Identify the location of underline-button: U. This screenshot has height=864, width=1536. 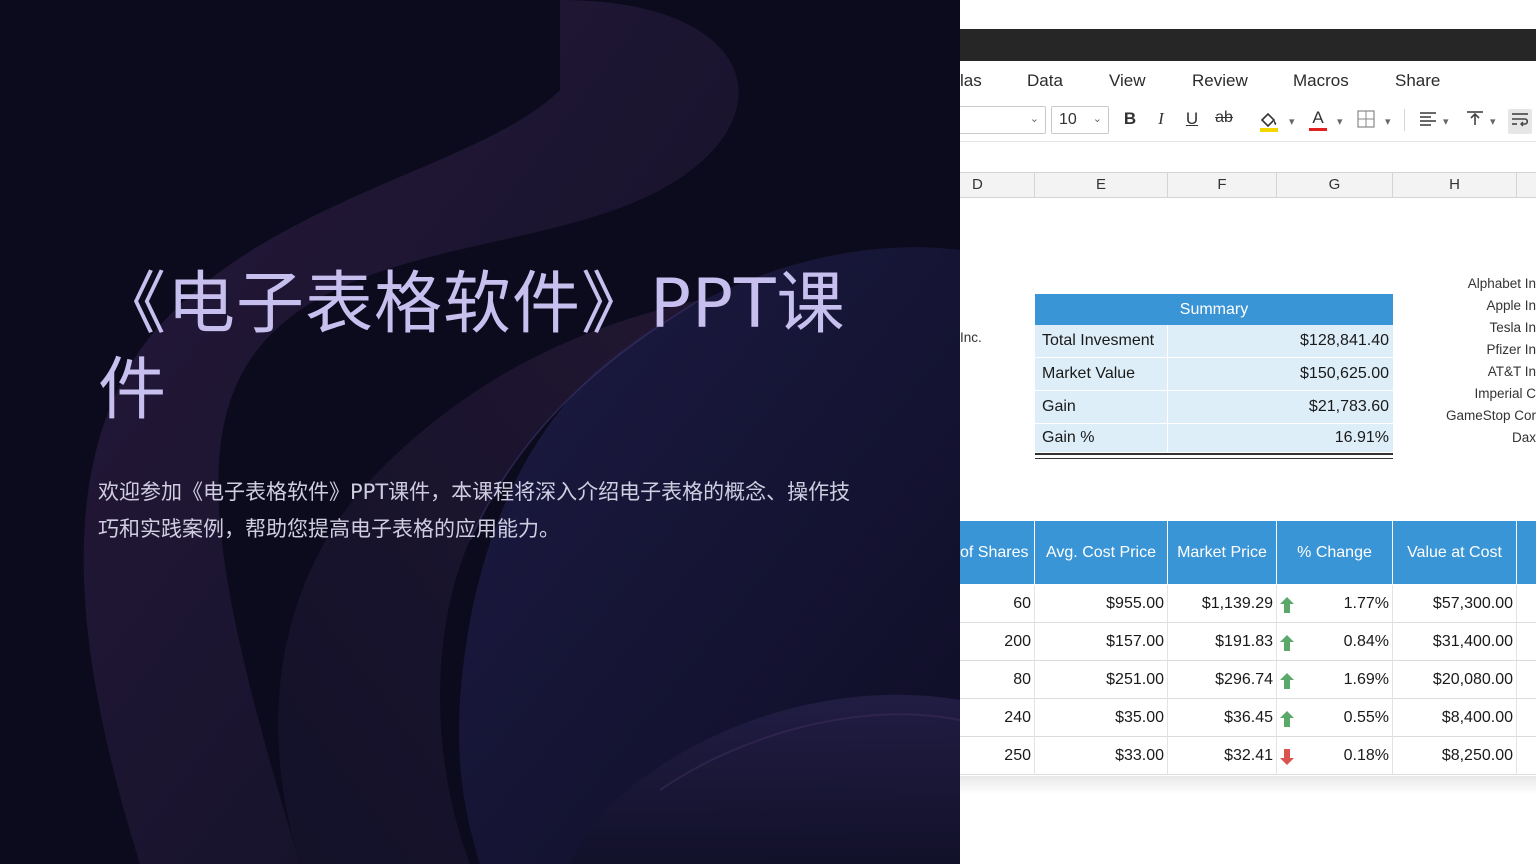
(1192, 119).